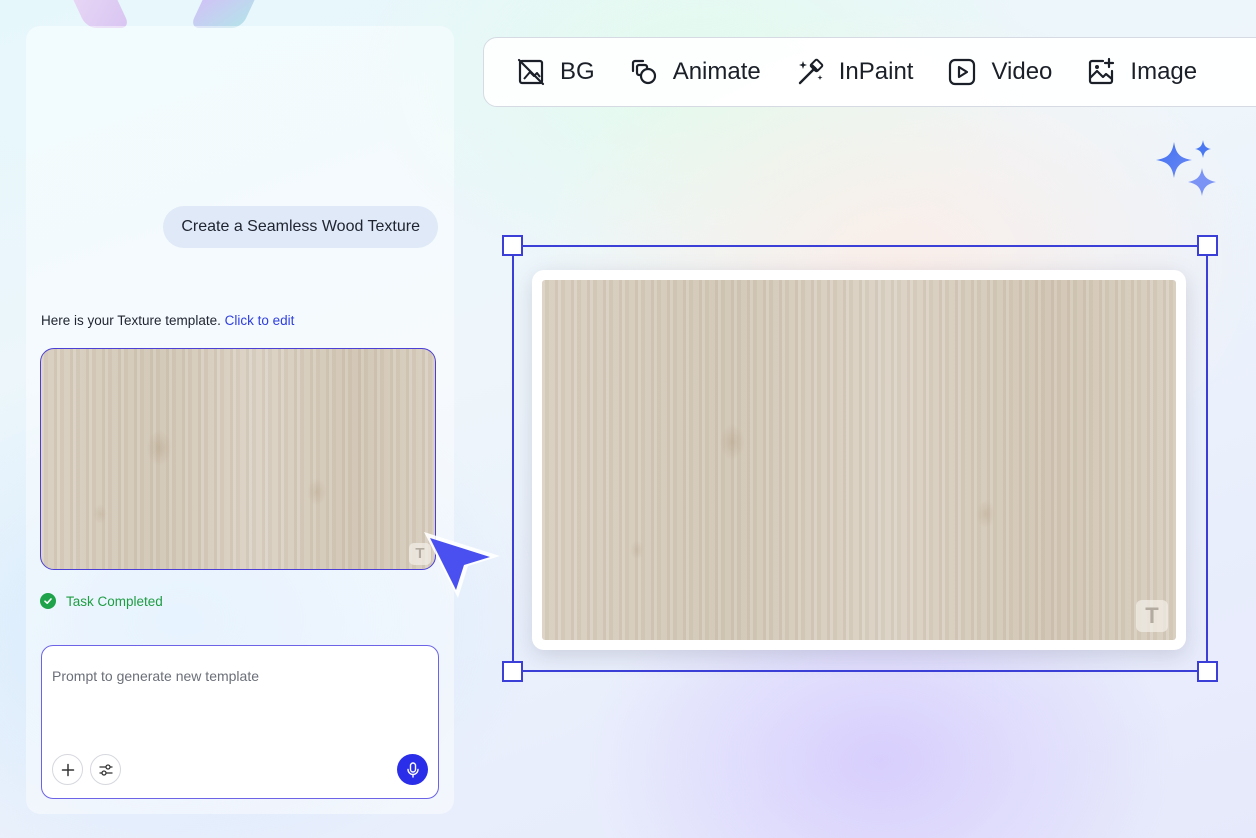 This screenshot has height=838, width=1256. What do you see at coordinates (716, 71) in the screenshot?
I see `tool-label: Animate` at bounding box center [716, 71].